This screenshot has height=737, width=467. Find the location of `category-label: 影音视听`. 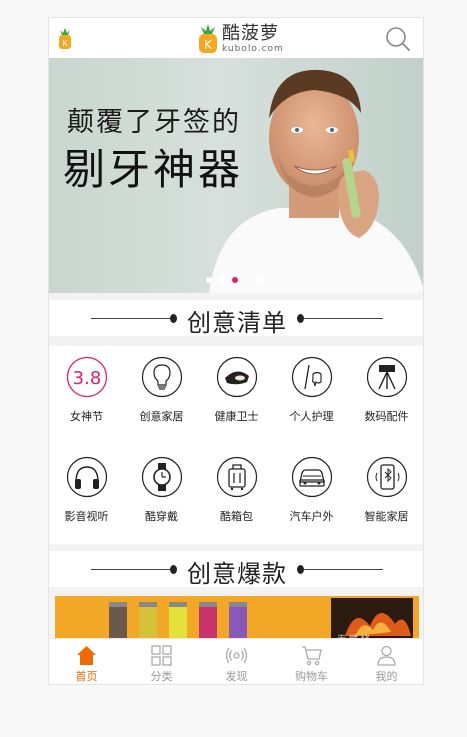

category-label: 影音视听 is located at coordinates (86, 516).